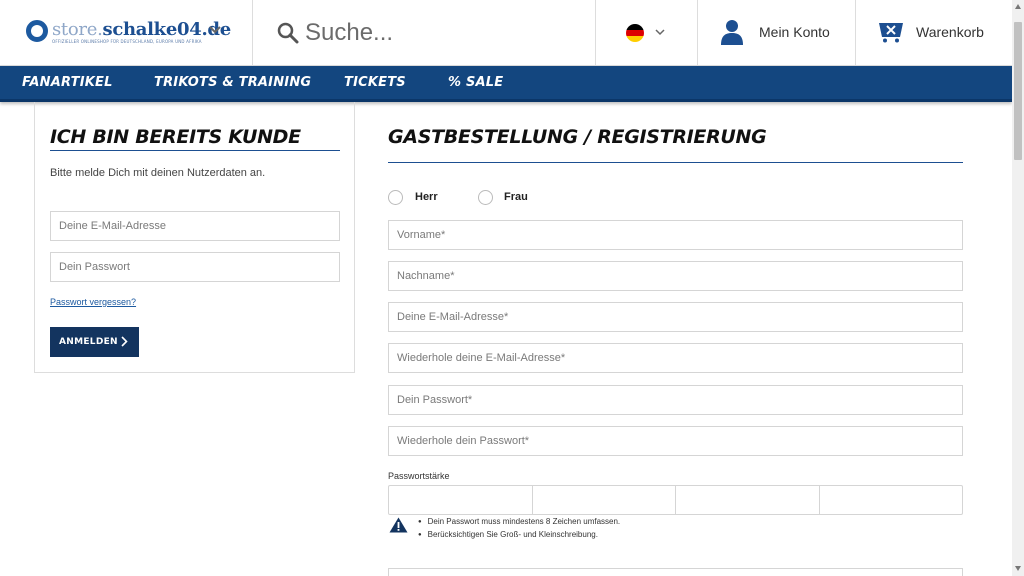 The height and width of the screenshot is (576, 1024). I want to click on cart-link: Warenkorb, so click(934, 32).